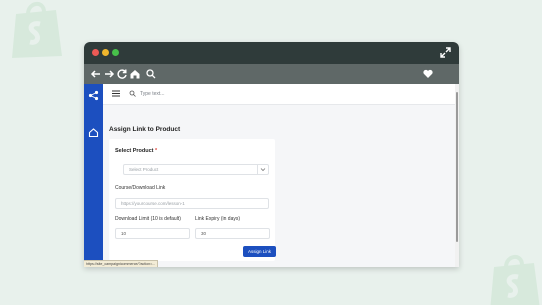 Image resolution: width=542 pixels, height=305 pixels. Describe the element at coordinates (115, 52) in the screenshot. I see `maximize-window-button` at that location.